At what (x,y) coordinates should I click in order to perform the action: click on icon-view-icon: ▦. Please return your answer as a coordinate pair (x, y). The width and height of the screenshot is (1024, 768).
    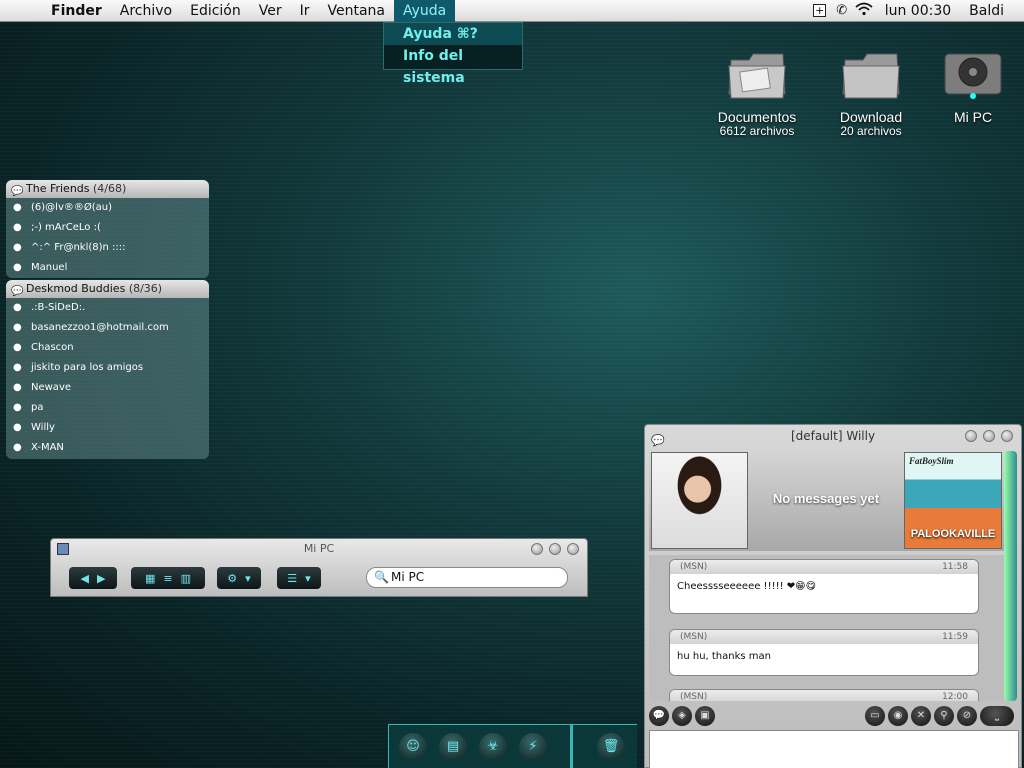
    Looking at the image, I should click on (150, 578).